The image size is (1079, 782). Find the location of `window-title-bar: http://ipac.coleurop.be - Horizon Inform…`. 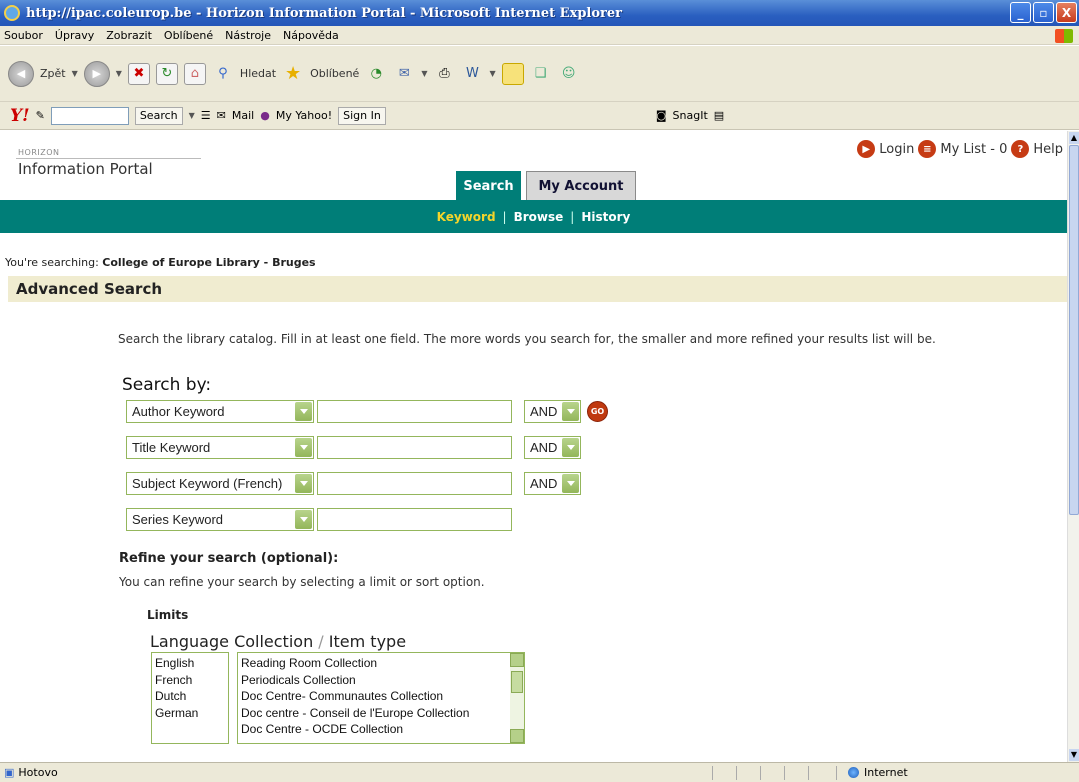

window-title-bar: http://ipac.coleurop.be - Horizon Inform… is located at coordinates (539, 13).